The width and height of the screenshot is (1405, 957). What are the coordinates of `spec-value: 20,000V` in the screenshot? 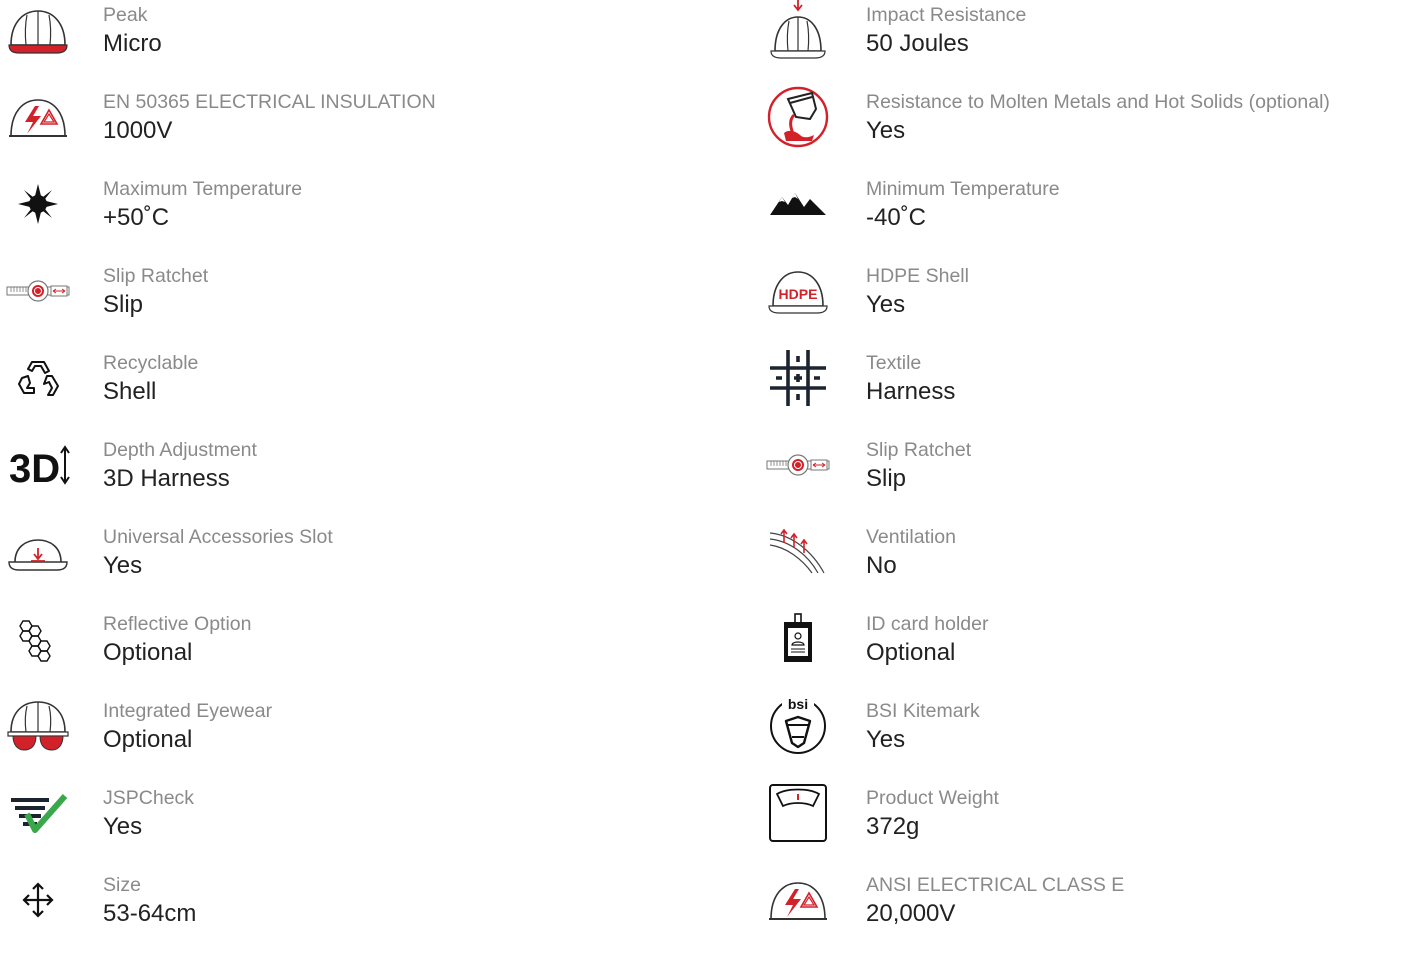 It's located at (911, 913).